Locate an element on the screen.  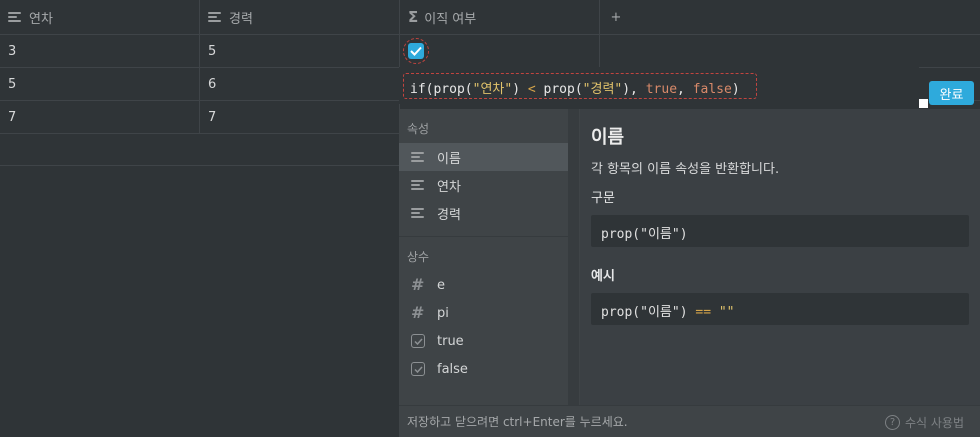
formula-input: if(prop("연차") < prop("경력"), true, false) is located at coordinates (580, 86).